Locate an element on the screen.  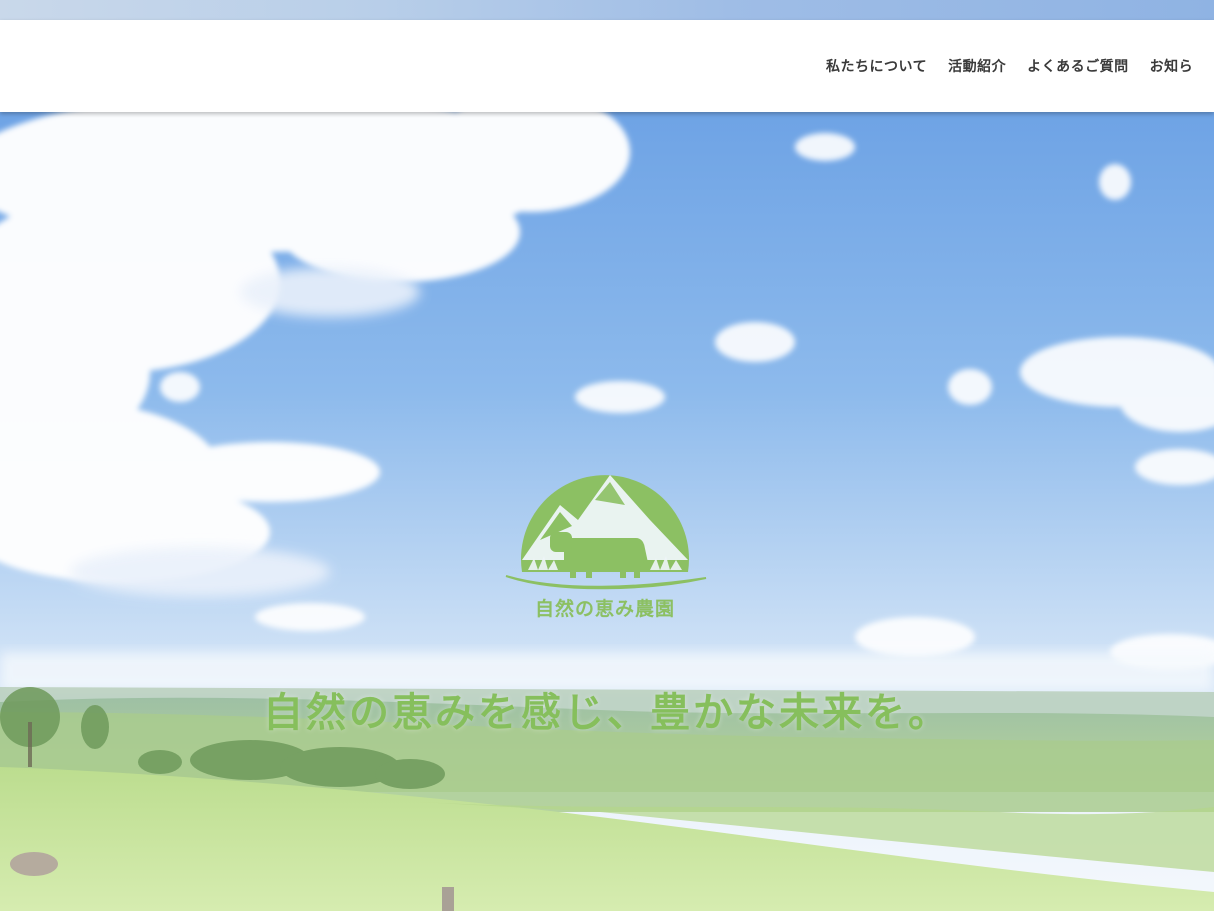
nav-item-about: 私たちについて is located at coordinates (876, 66).